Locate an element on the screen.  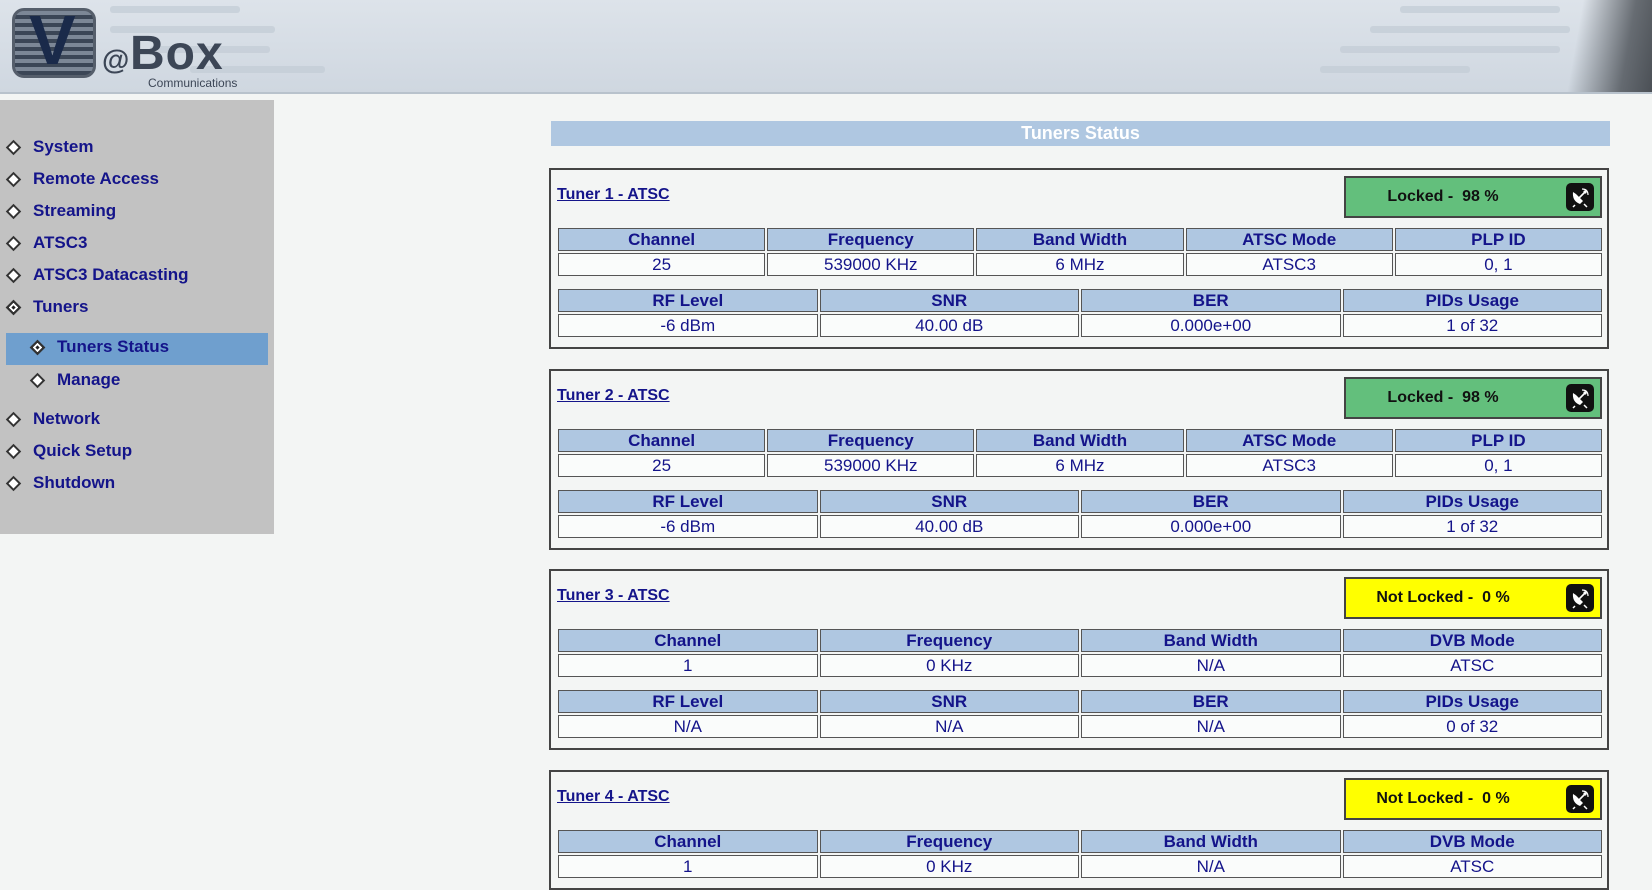
logo-v-mark: V is located at coordinates (54, 41).